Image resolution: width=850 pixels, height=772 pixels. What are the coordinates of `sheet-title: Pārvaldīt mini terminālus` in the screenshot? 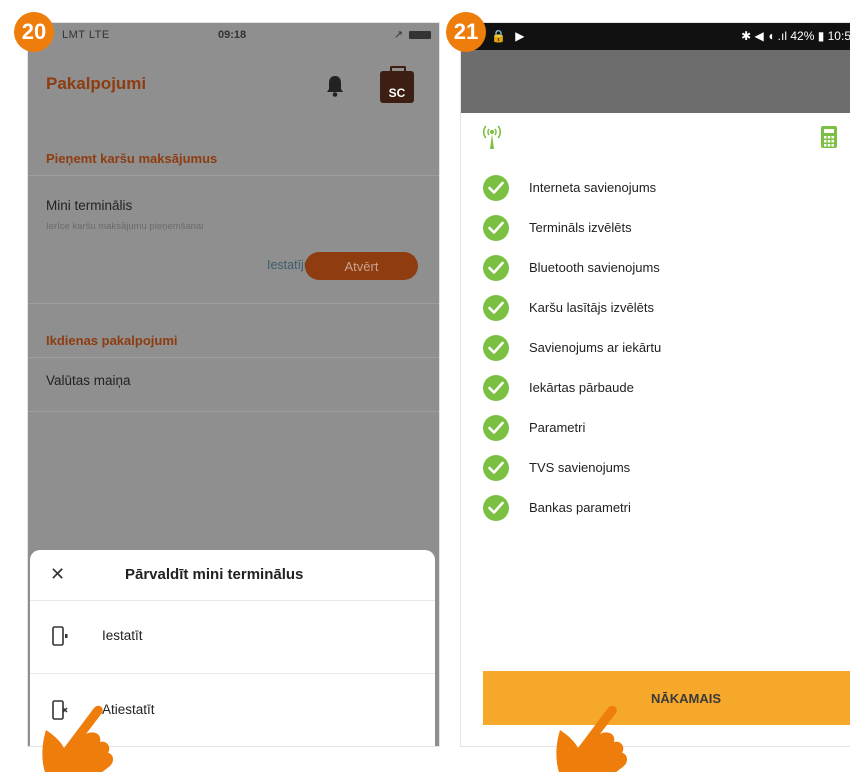 It's located at (214, 574).